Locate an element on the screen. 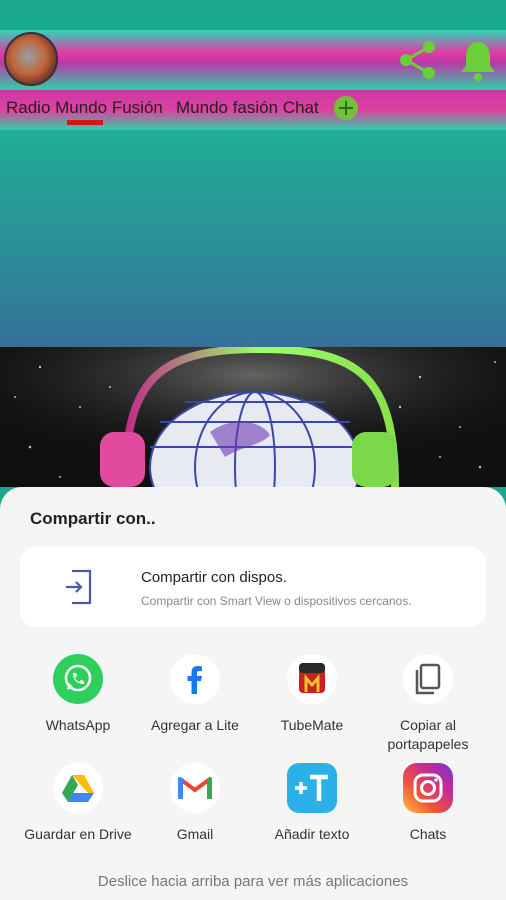  share-target-add-text: Añadir texto is located at coordinates (312, 803).